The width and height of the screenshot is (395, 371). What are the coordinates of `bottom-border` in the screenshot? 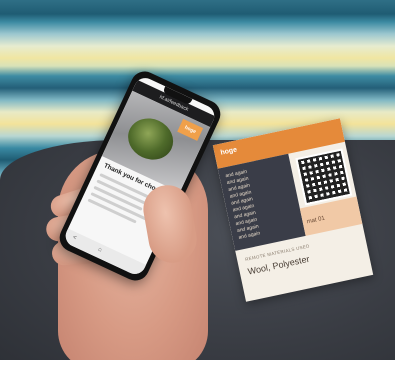 It's located at (197, 365).